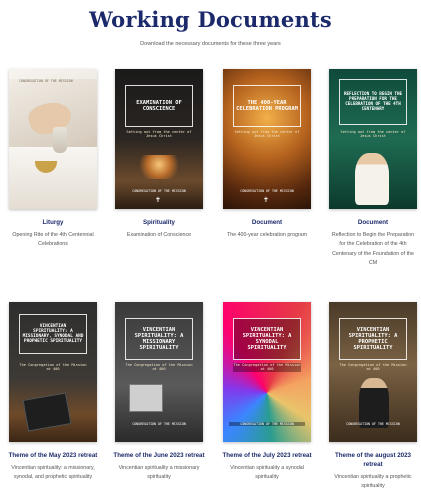  What do you see at coordinates (210, 19) in the screenshot?
I see `page-title: Working Documents` at bounding box center [210, 19].